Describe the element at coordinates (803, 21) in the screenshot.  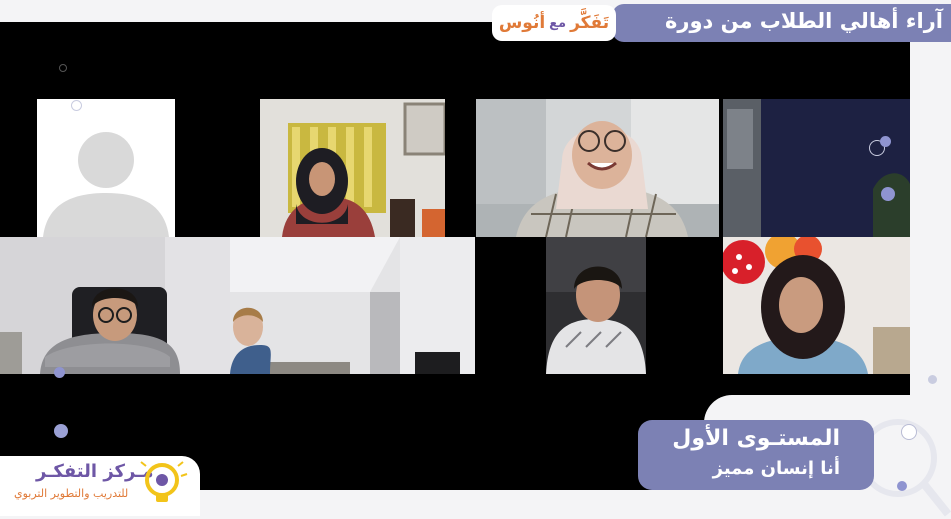
I see `page-title: آراء أهالي الطلاب من دورة` at that location.